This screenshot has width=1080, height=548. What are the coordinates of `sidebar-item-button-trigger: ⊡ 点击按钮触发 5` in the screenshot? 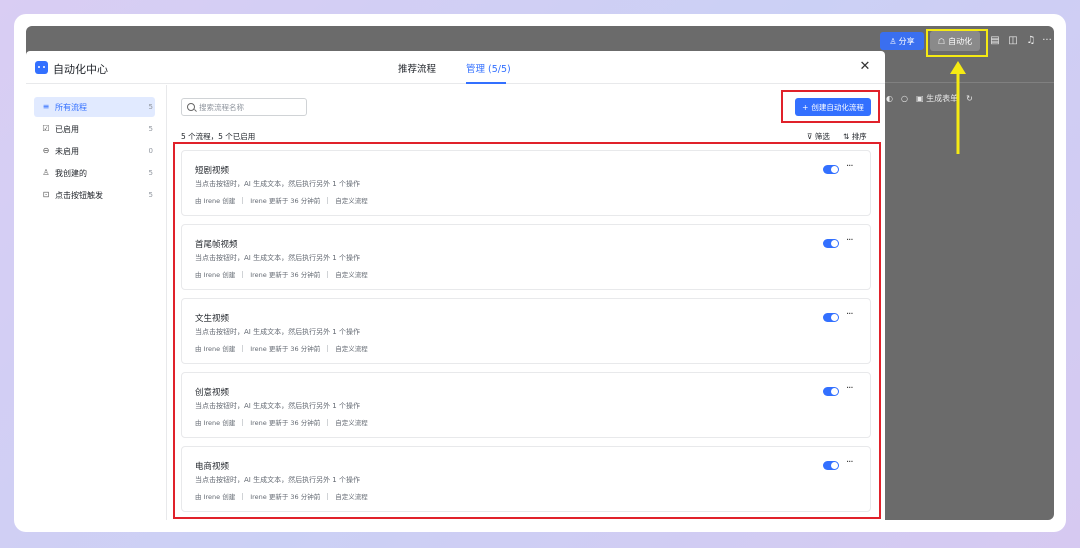 It's located at (94, 195).